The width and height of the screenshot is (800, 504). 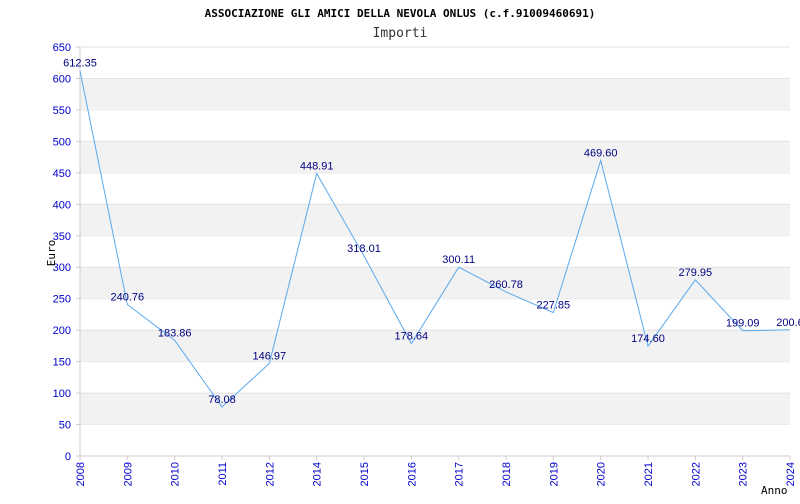 I want to click on y-tick-label: 250, so click(x=62, y=300).